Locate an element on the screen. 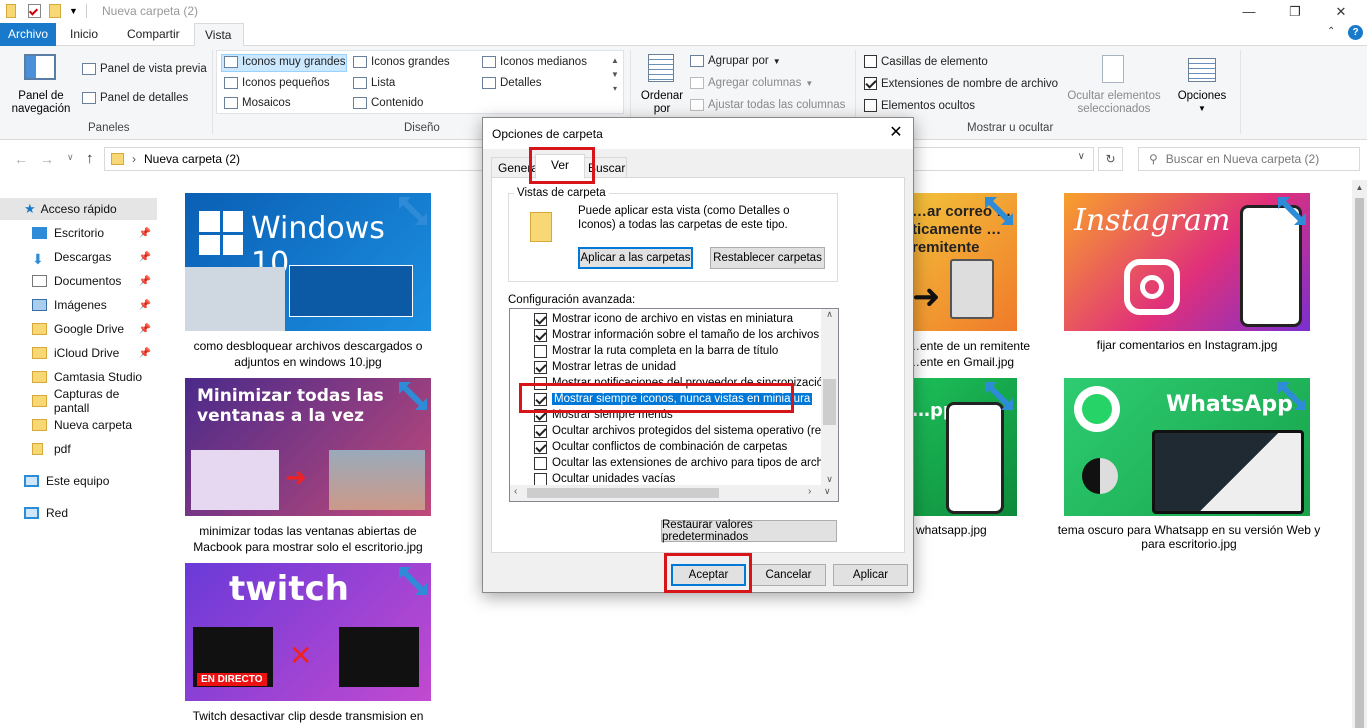 The height and width of the screenshot is (728, 1367). file-thumbnail: Instagram is located at coordinates (1187, 262).